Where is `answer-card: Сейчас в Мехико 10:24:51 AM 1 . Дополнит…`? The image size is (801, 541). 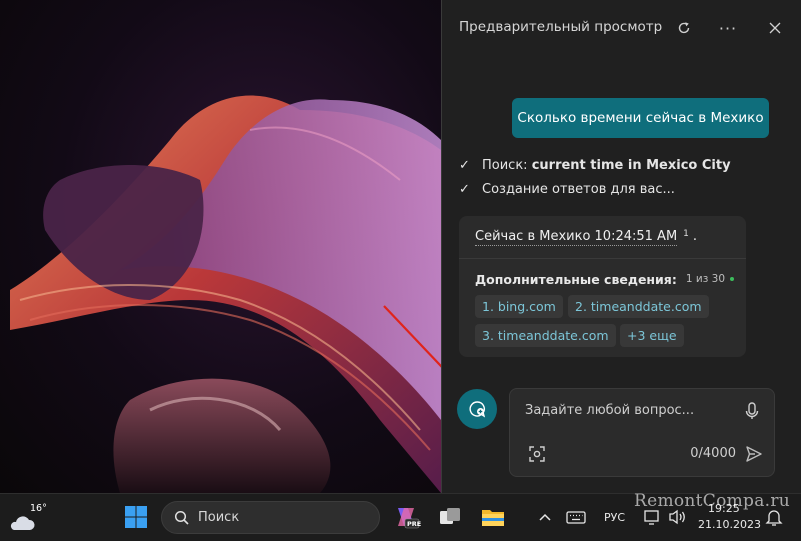 answer-card: Сейчас в Мехико 10:24:51 AM 1 . Дополнит… is located at coordinates (602, 286).